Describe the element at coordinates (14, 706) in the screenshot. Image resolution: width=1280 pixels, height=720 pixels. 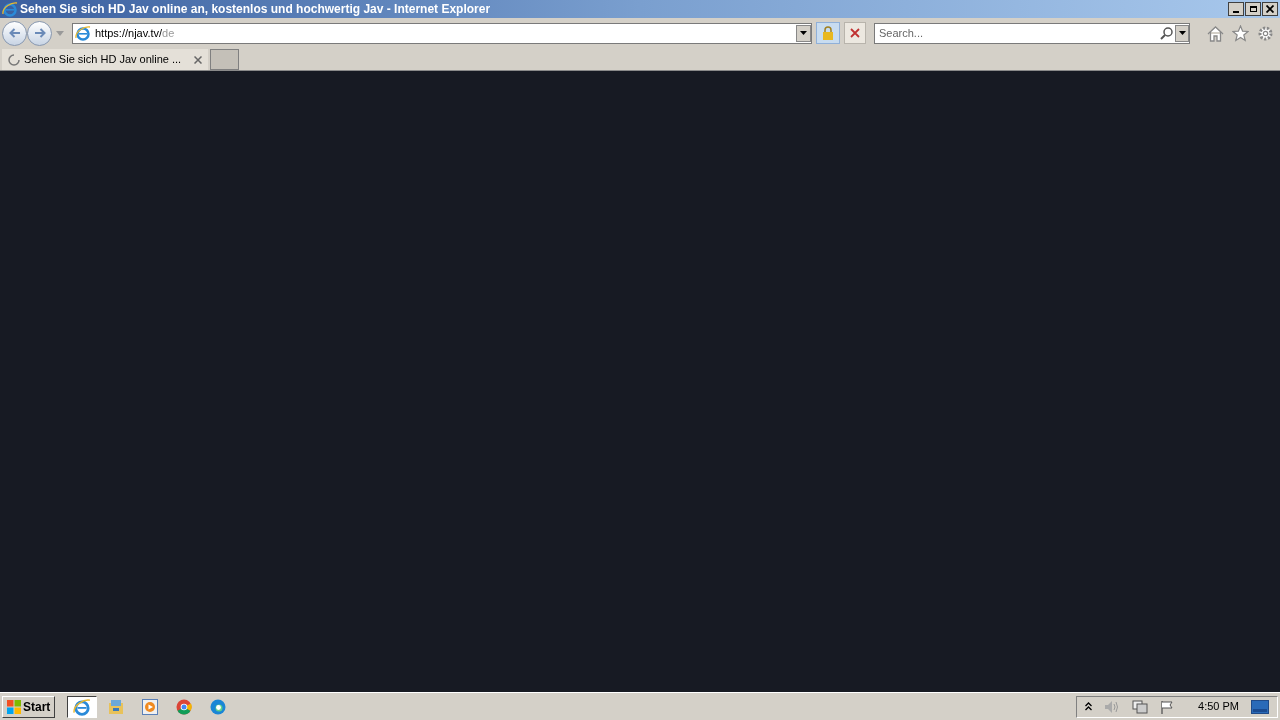
I see `windows-logo-icon` at that location.